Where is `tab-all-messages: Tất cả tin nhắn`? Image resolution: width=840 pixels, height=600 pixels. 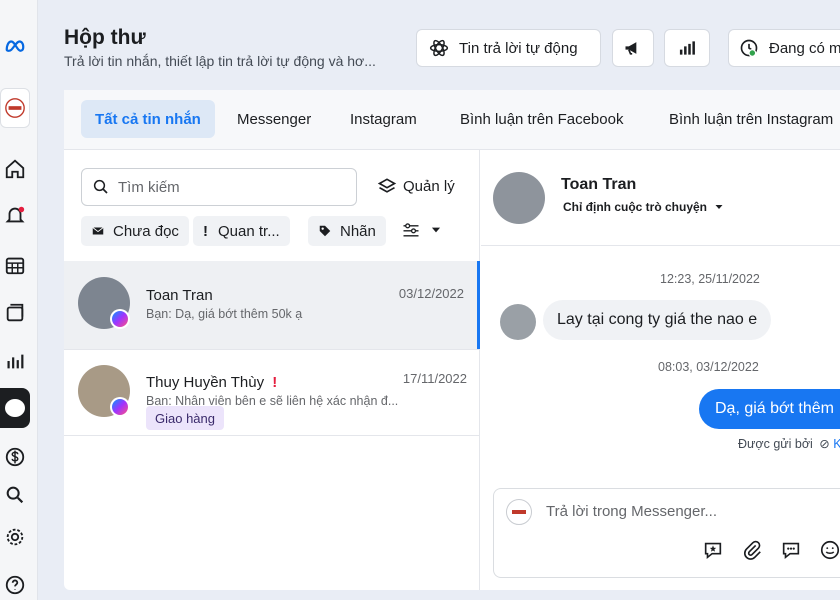 tab-all-messages: Tất cả tin nhắn is located at coordinates (148, 119).